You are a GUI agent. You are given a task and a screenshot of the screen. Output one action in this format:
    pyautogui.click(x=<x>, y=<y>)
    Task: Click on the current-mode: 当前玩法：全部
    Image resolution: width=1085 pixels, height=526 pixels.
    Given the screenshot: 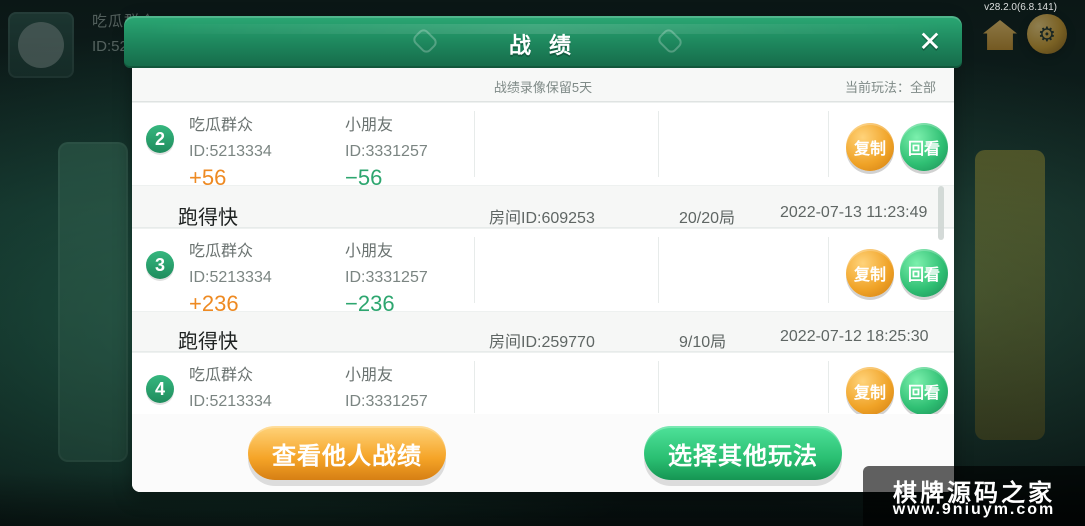 What is the action you would take?
    pyautogui.click(x=890, y=87)
    